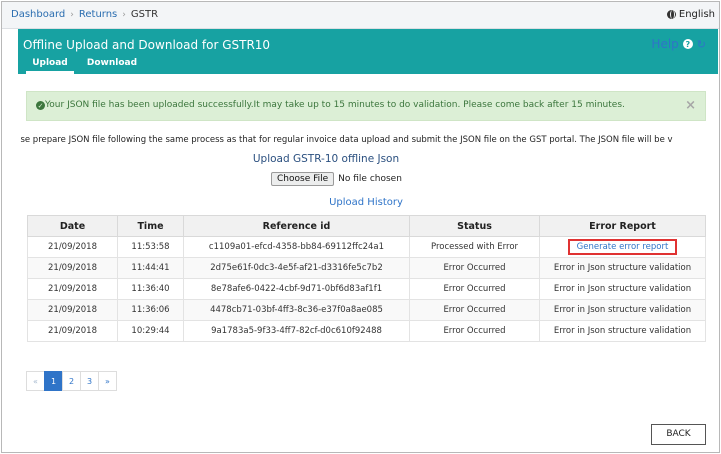 The image size is (721, 454). What do you see at coordinates (98, 14) in the screenshot?
I see `breadcrumb-returns: Returns` at bounding box center [98, 14].